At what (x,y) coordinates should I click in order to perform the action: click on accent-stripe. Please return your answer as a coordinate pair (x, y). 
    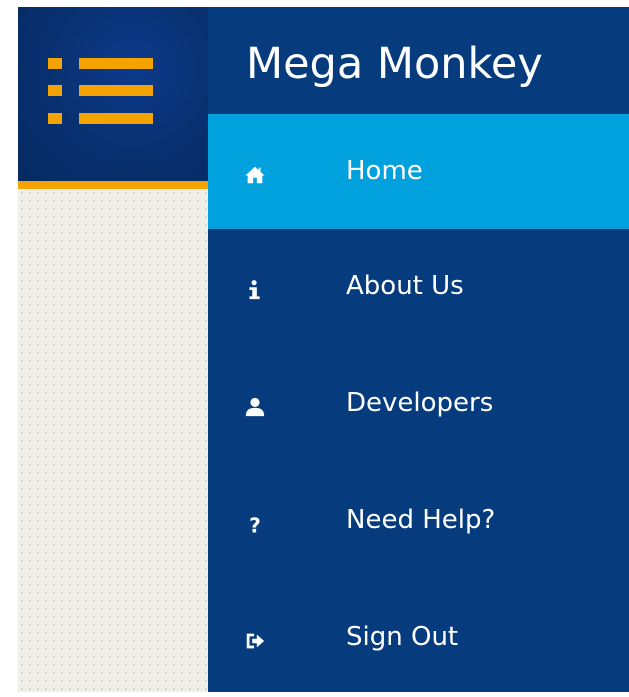
    Looking at the image, I should click on (113, 185).